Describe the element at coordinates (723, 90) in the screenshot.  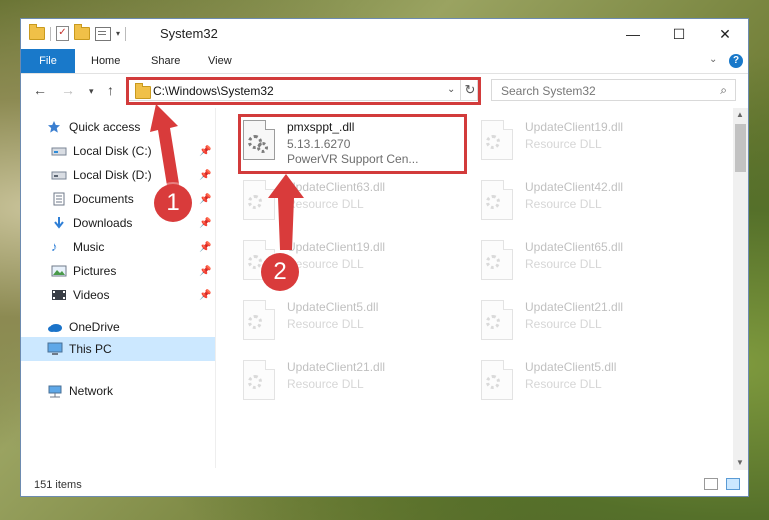
I see `search-icon: ⌕` at that location.